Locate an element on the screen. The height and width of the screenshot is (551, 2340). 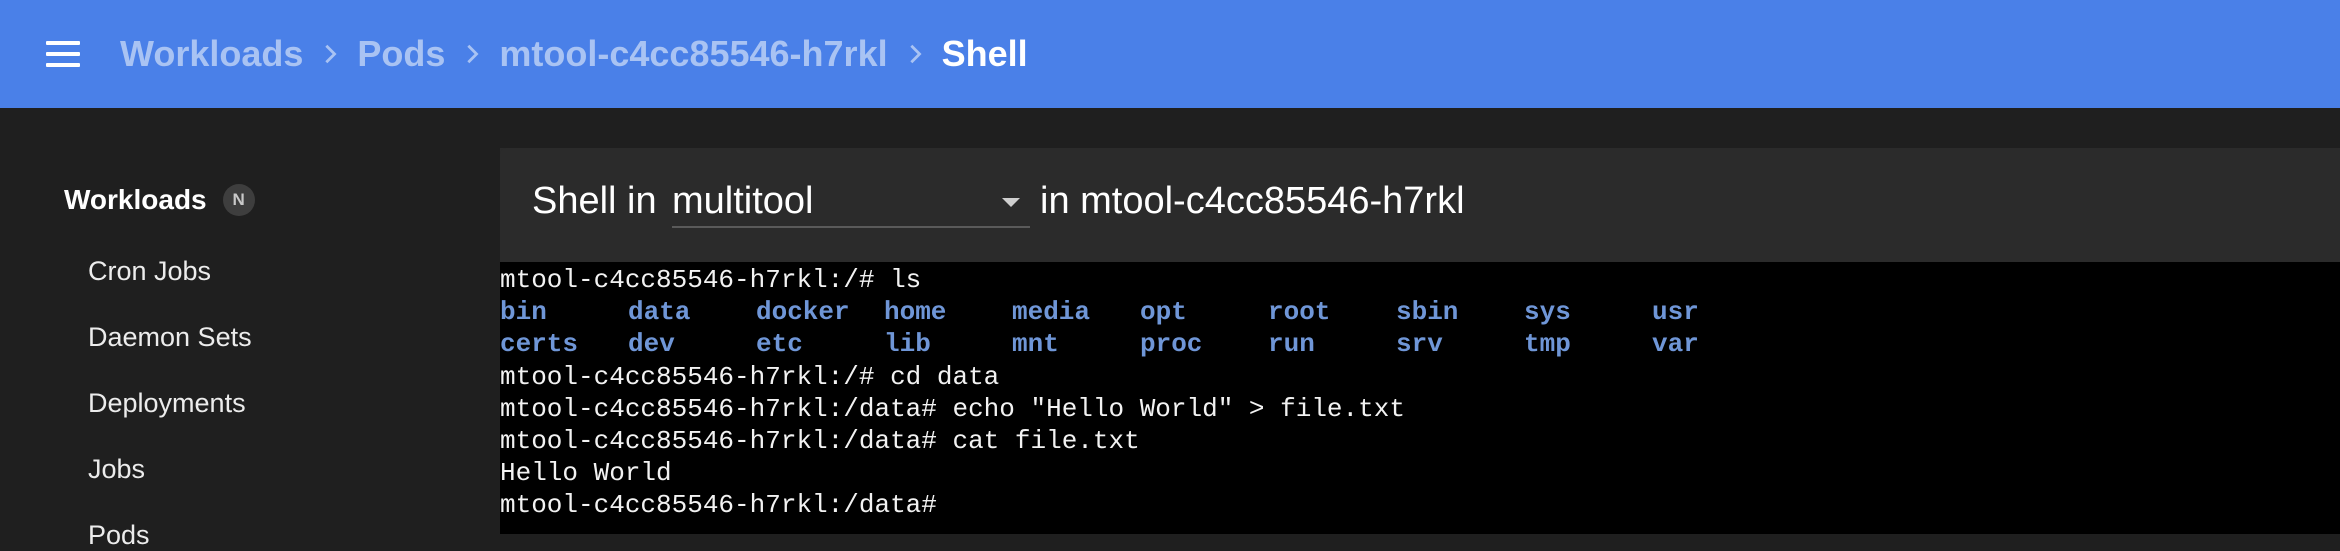
ls-entry: data is located at coordinates (659, 312).